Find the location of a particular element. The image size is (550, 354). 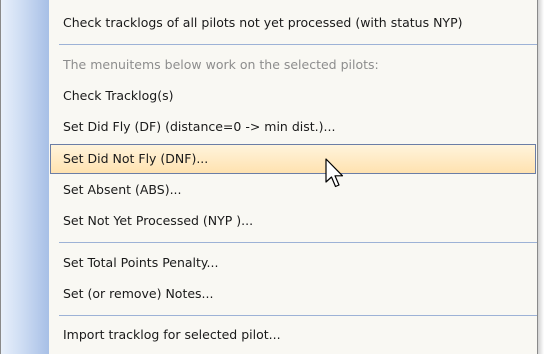

menu-item-check-tracklogs: Check Tracklog(s) is located at coordinates (269, 96).